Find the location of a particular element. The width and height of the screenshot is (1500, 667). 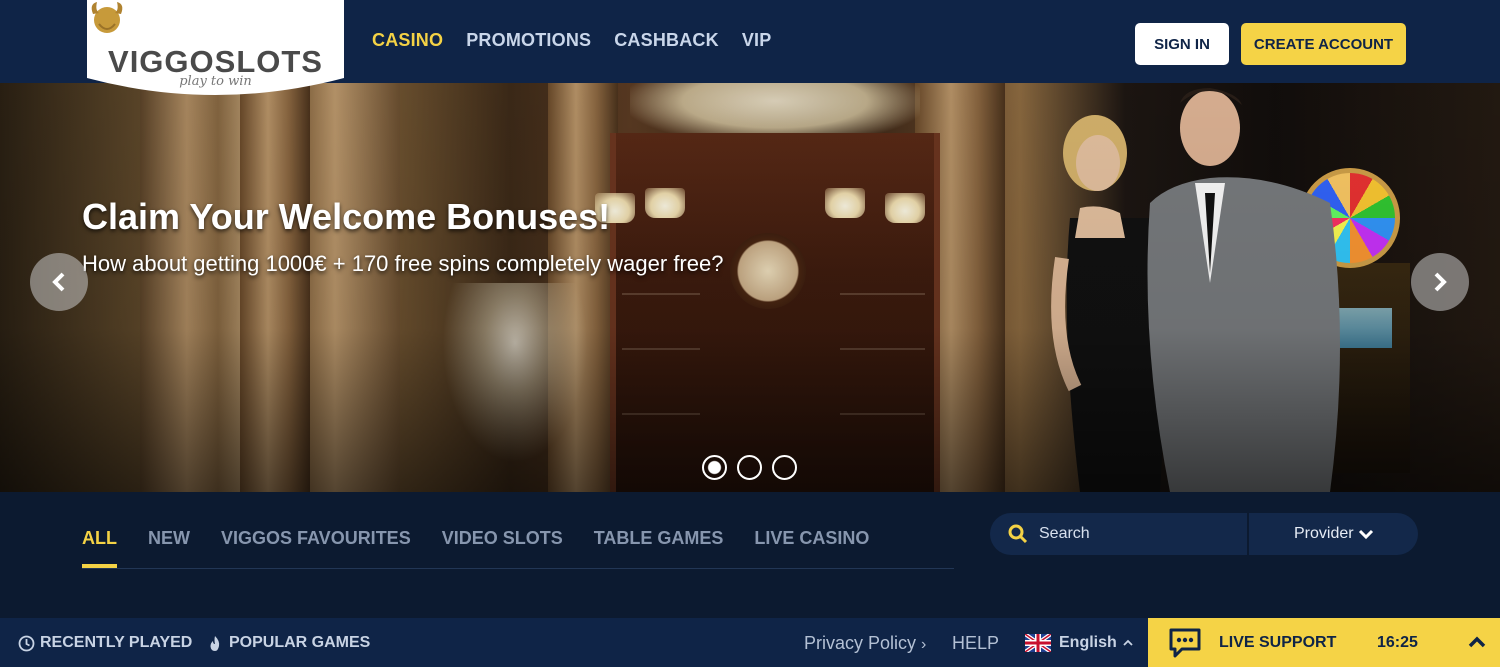

live-support-label: LIVE SUPPORT is located at coordinates (1278, 642).